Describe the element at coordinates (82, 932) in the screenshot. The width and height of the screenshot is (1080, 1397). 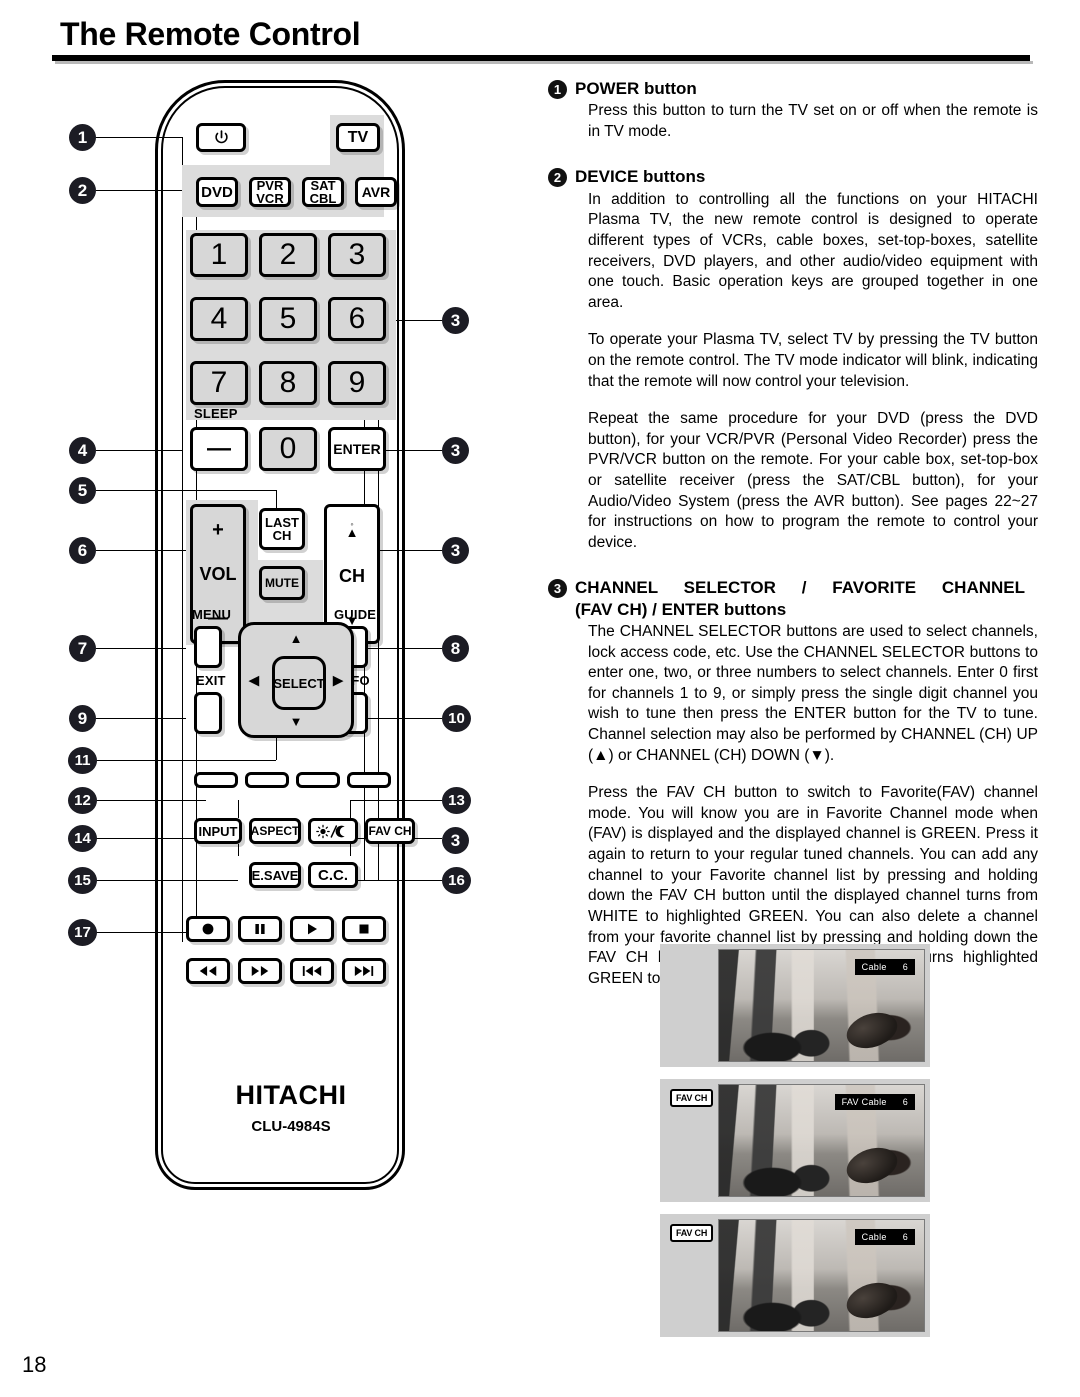
I see `callout-17: 17` at that location.